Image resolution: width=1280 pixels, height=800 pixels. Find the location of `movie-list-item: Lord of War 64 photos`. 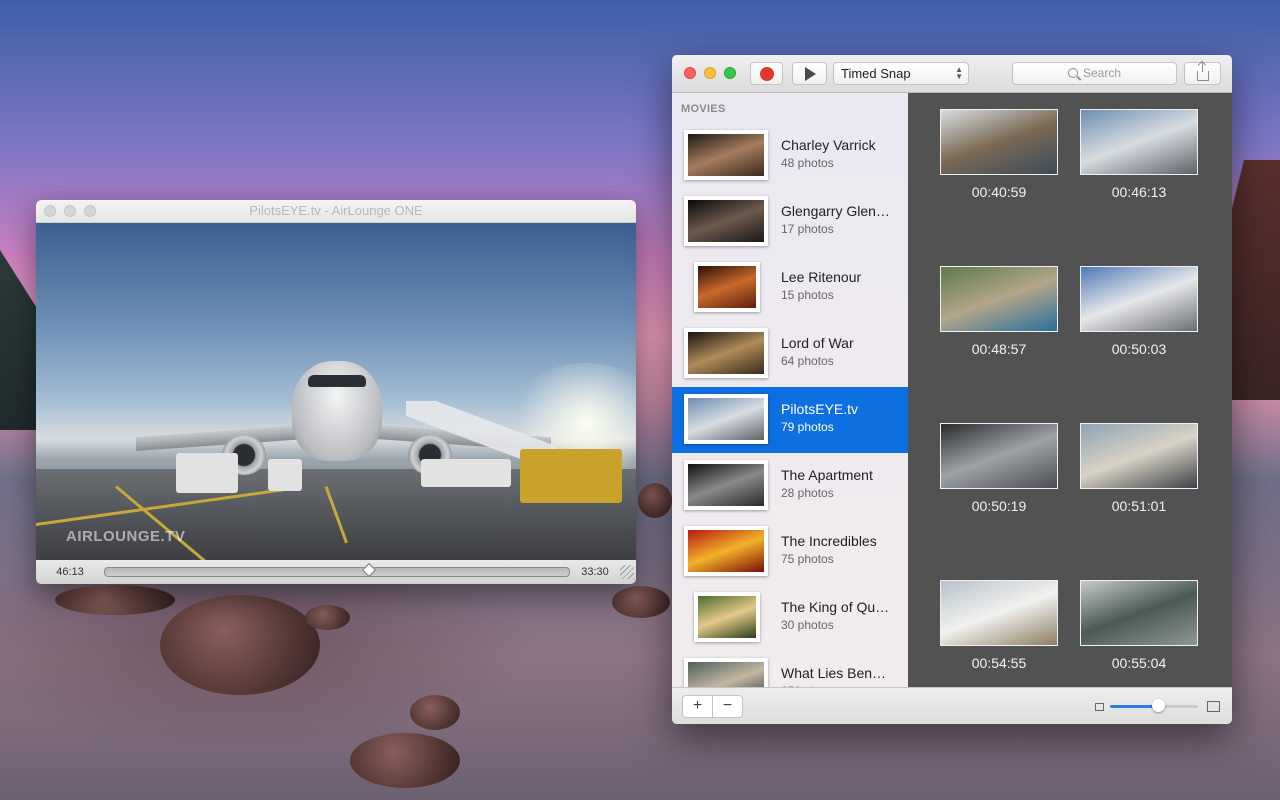

movie-list-item: Lord of War 64 photos is located at coordinates (790, 354).